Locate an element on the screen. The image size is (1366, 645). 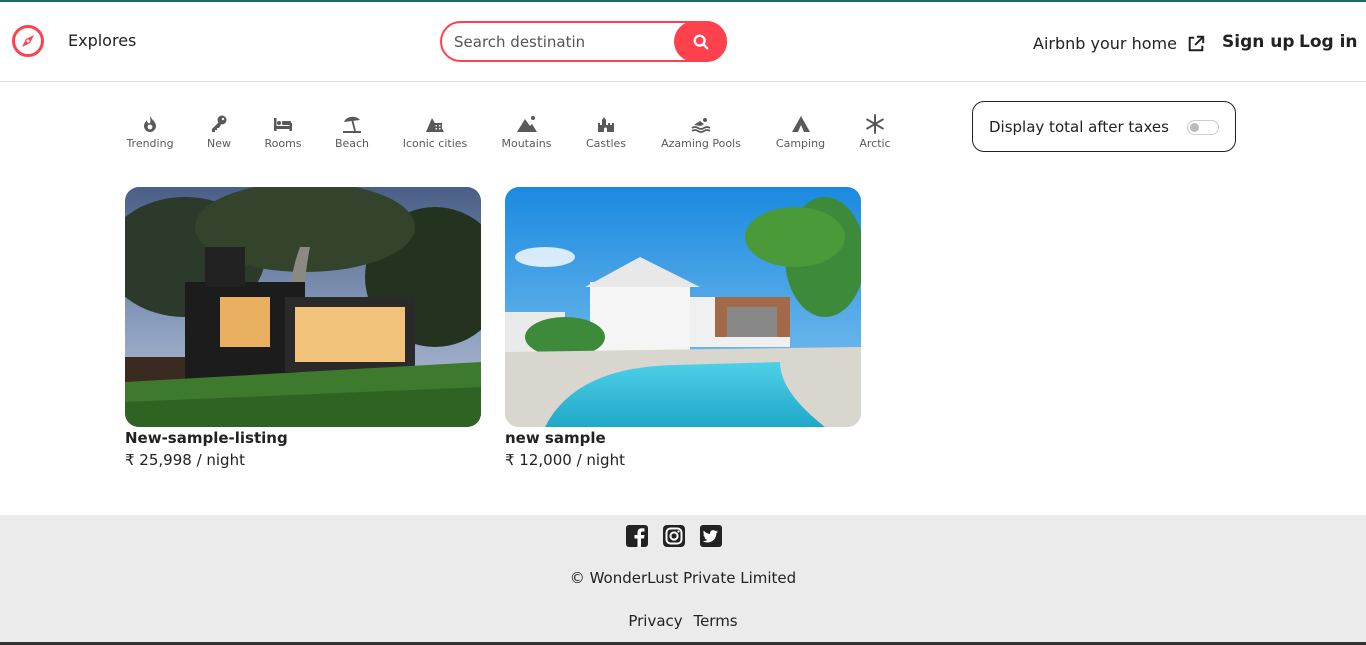
filter-amazing-pools: Azaming Pools is located at coordinates (701, 132).